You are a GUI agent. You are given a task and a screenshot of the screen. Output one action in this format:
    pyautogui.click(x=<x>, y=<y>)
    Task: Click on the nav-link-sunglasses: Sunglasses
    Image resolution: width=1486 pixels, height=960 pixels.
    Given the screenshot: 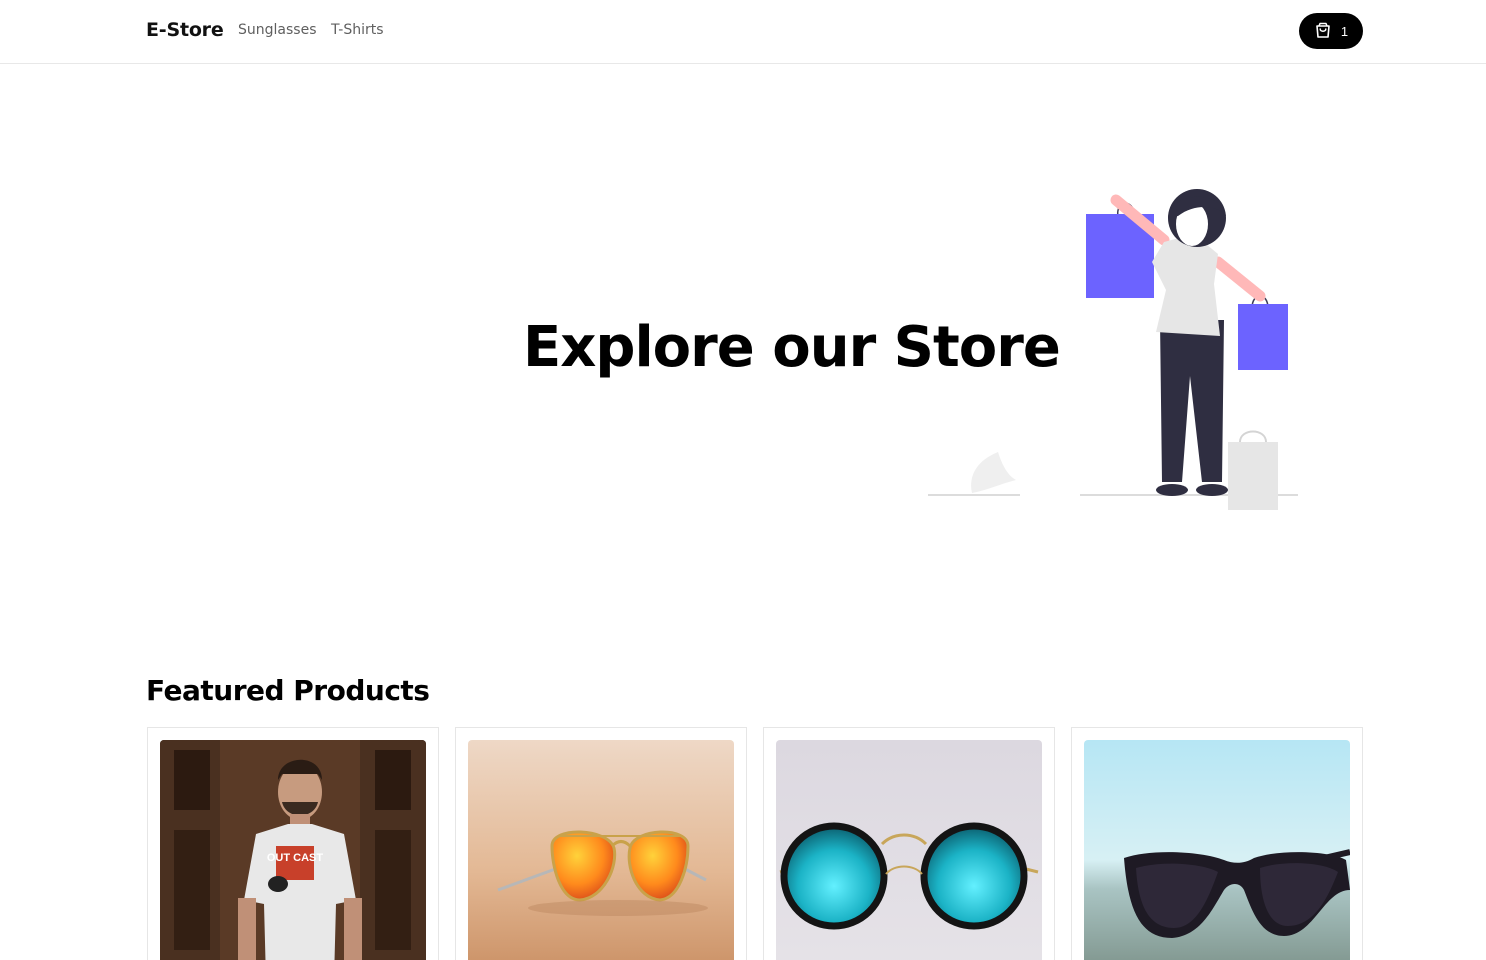 What is the action you would take?
    pyautogui.click(x=277, y=30)
    